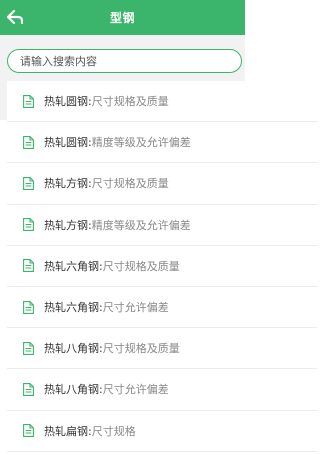  I want to click on list-item: 热轧八角钢:尺寸允许偏差, so click(162, 390).